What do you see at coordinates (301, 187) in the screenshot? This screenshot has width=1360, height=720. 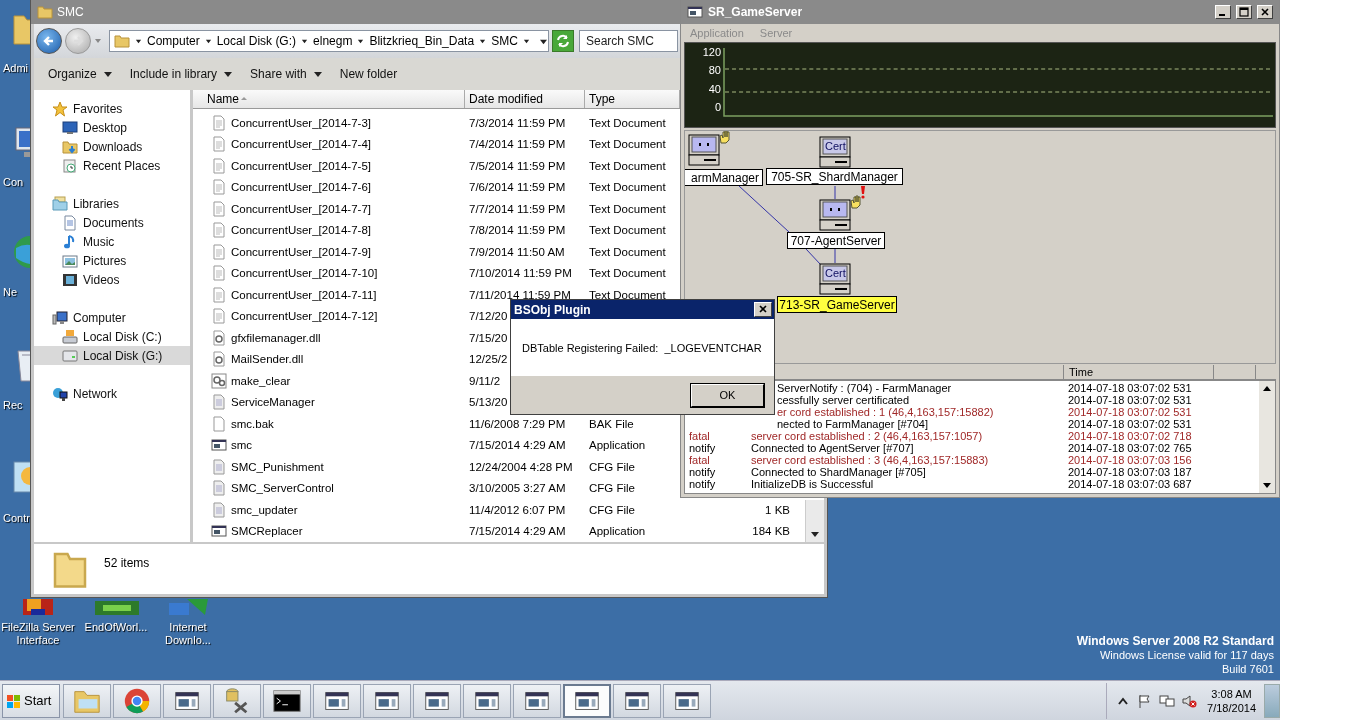 I see `file-name: ConcurrentUser_[2014-7-6]` at bounding box center [301, 187].